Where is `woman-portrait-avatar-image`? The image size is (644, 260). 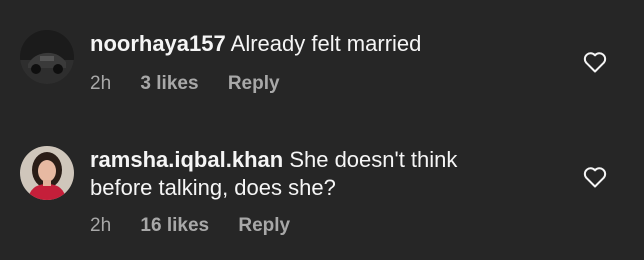 woman-portrait-avatar-image is located at coordinates (47, 173).